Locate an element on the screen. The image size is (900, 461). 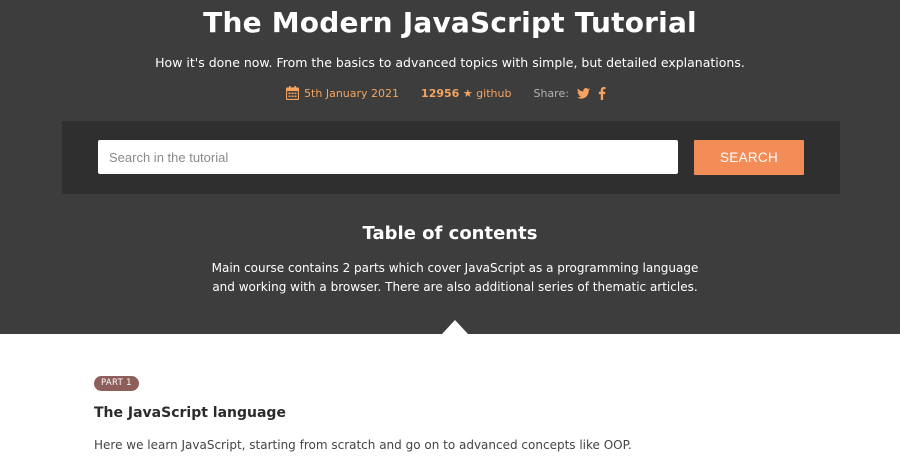
github-stars-link: 12956 ★ github is located at coordinates (466, 93).